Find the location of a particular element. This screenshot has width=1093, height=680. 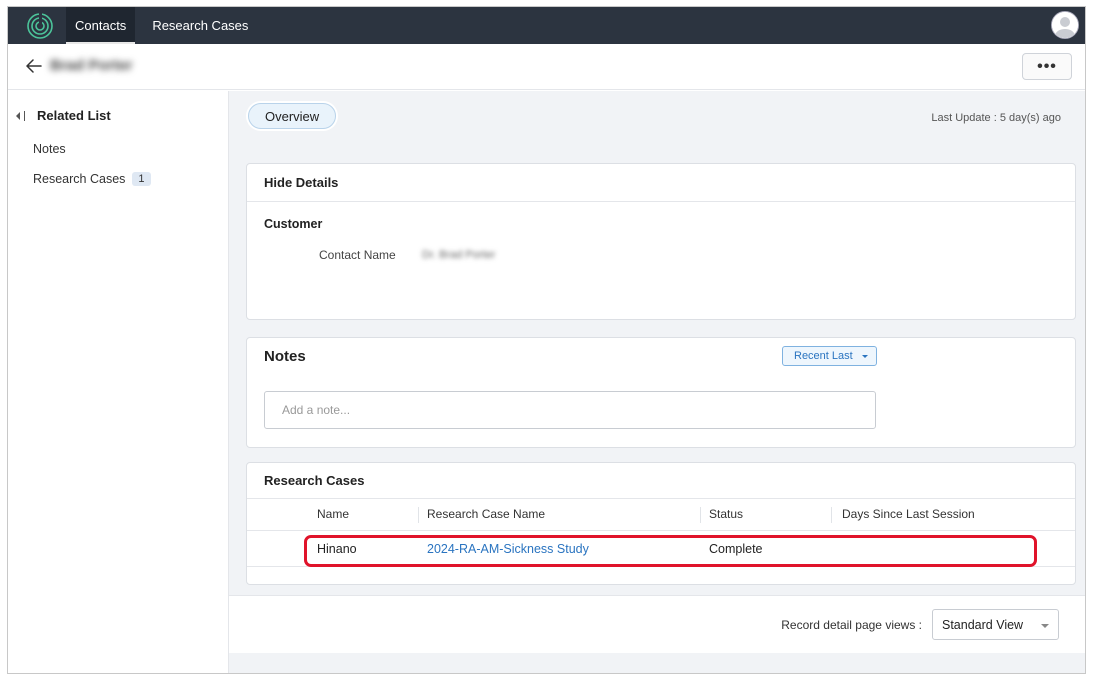

sidebar-item-label: Notes is located at coordinates (49, 149).